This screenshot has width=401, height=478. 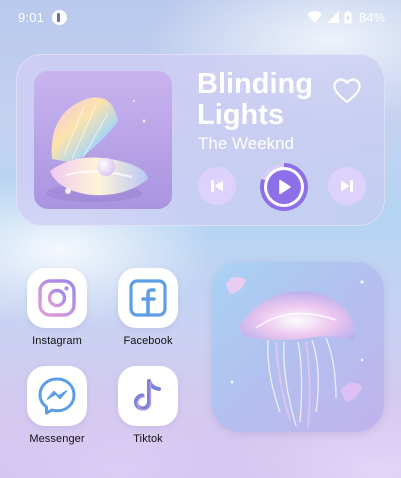 I want to click on app-facebook: Facebook, so click(x=148, y=313).